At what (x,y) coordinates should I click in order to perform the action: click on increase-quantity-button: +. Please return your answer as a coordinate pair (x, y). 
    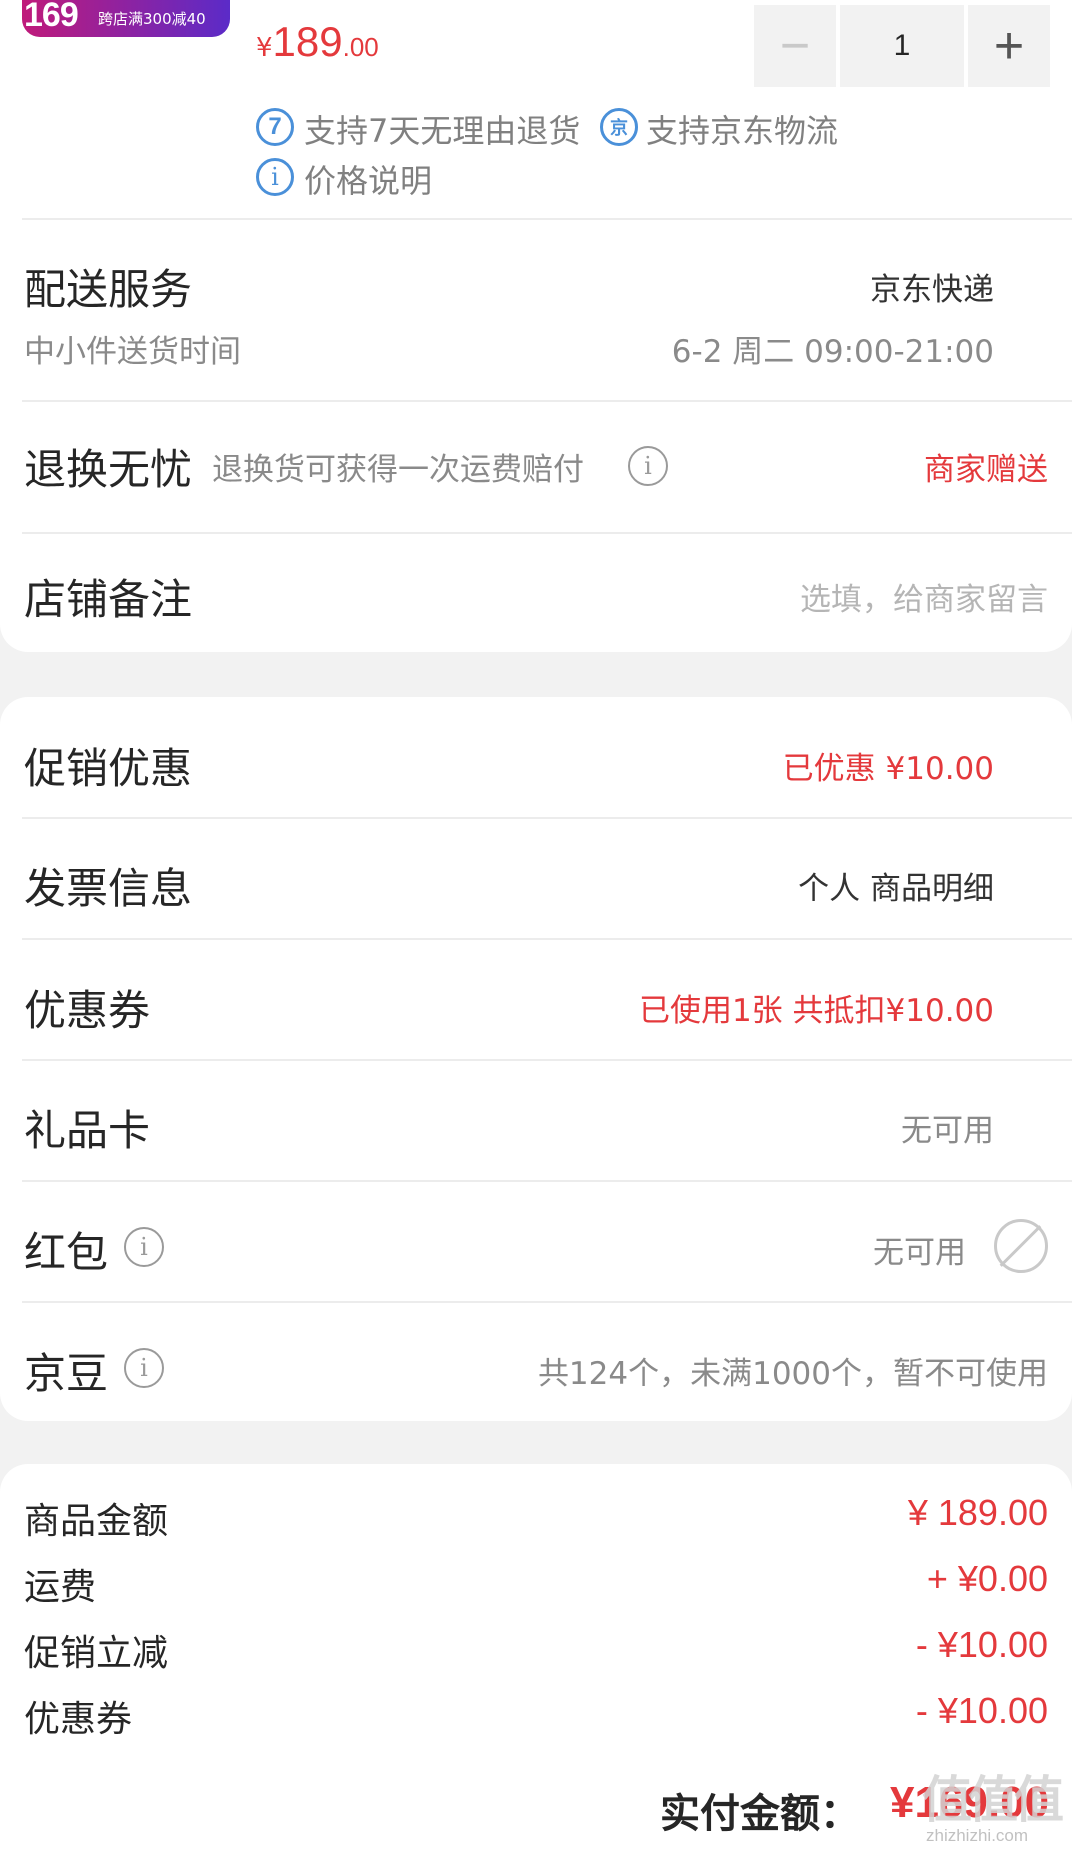
    Looking at the image, I should click on (1009, 46).